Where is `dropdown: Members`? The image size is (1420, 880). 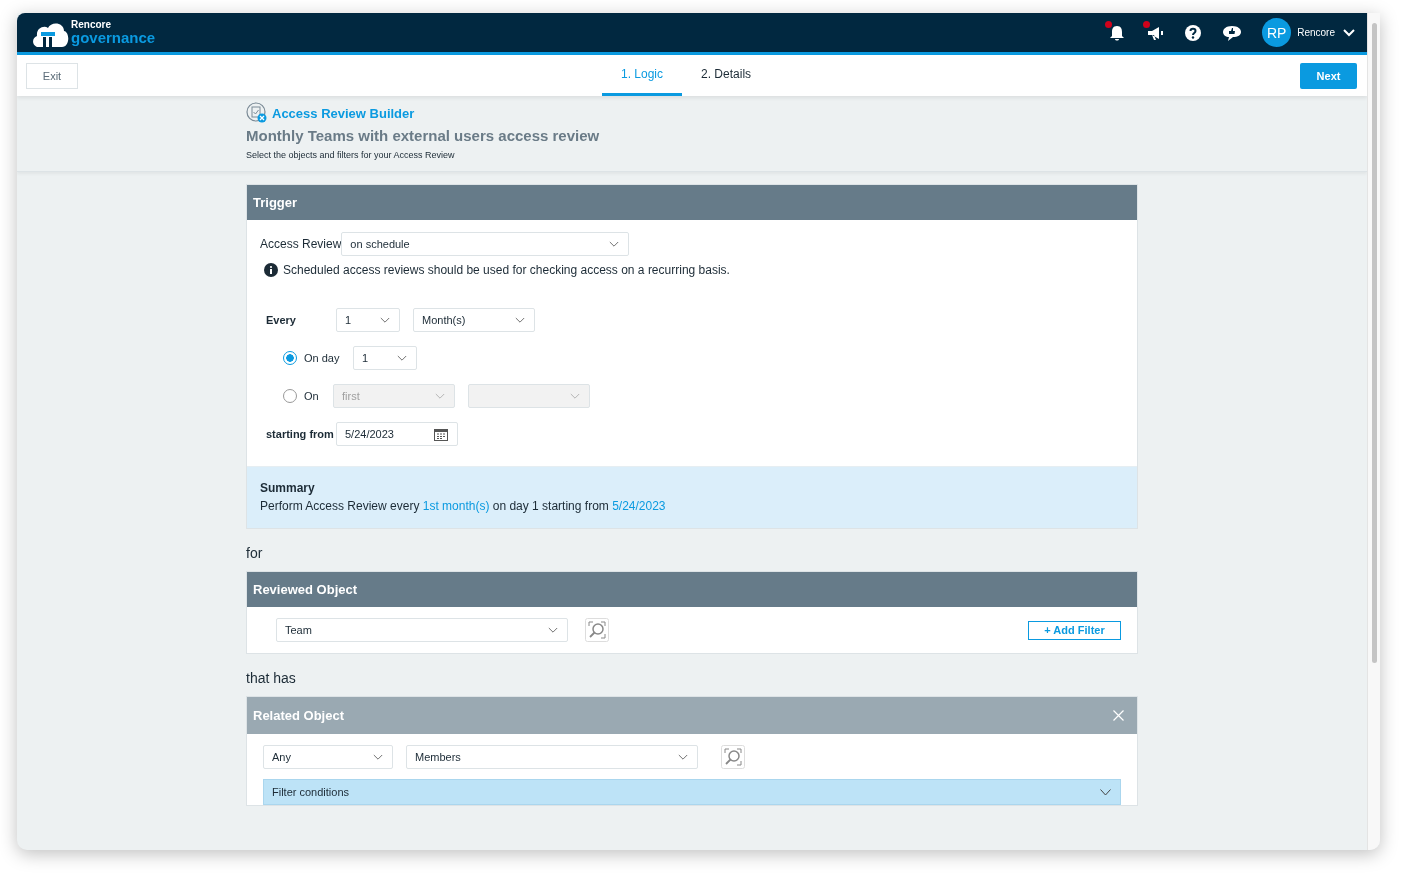
dropdown: Members is located at coordinates (552, 757).